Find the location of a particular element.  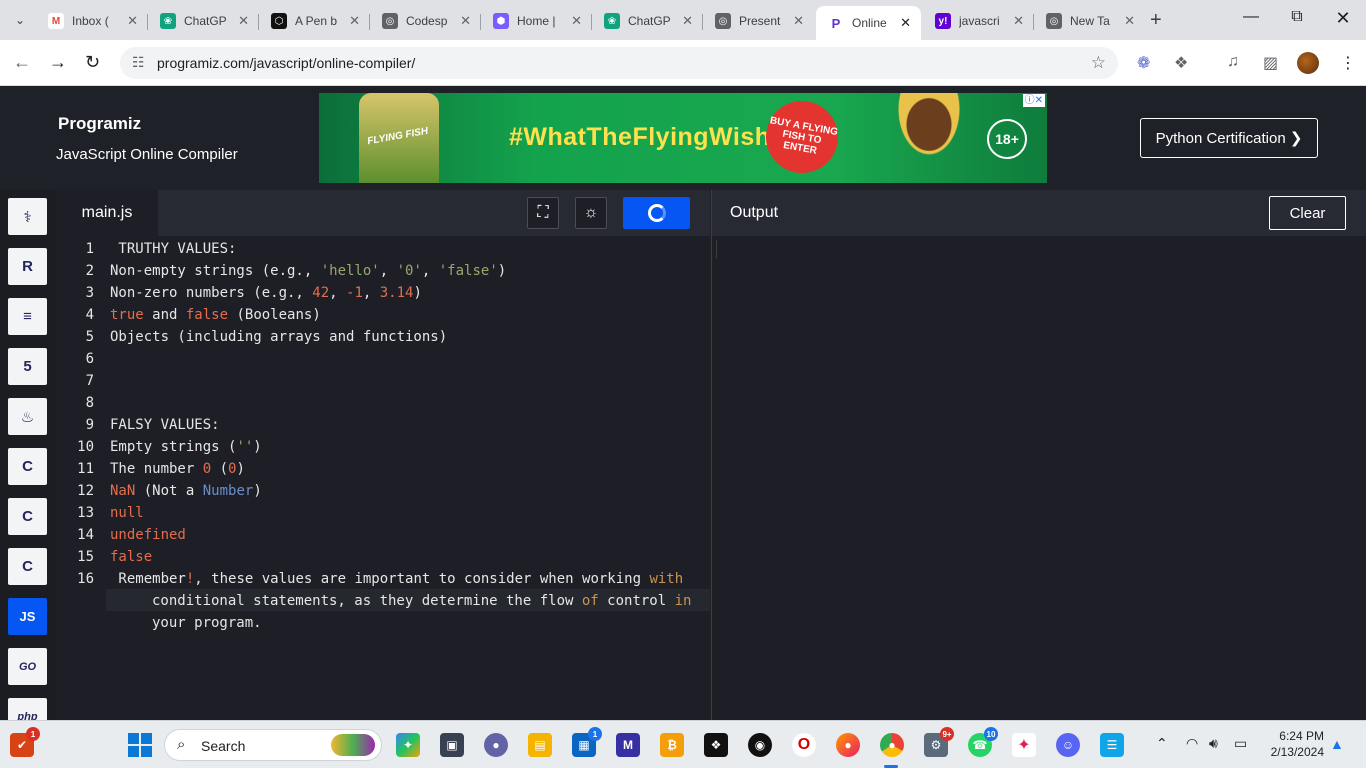

tab-online-compiler: P Online ✕ is located at coordinates (868, 23).